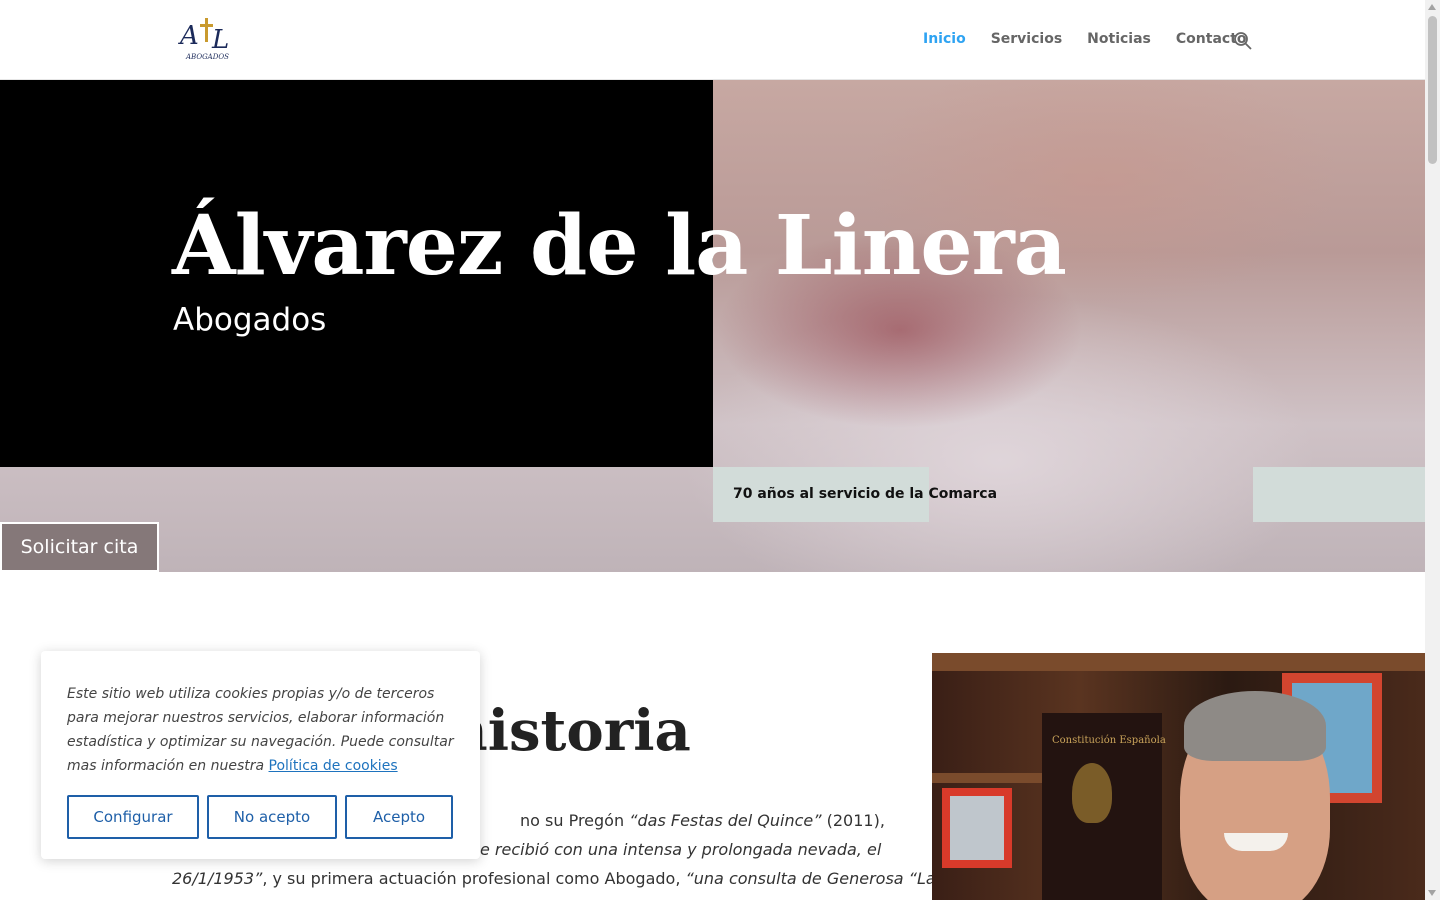 Image resolution: width=1440 pixels, height=900 pixels. What do you see at coordinates (333, 766) in the screenshot?
I see `cookie-policy-link: Política de cookies` at bounding box center [333, 766].